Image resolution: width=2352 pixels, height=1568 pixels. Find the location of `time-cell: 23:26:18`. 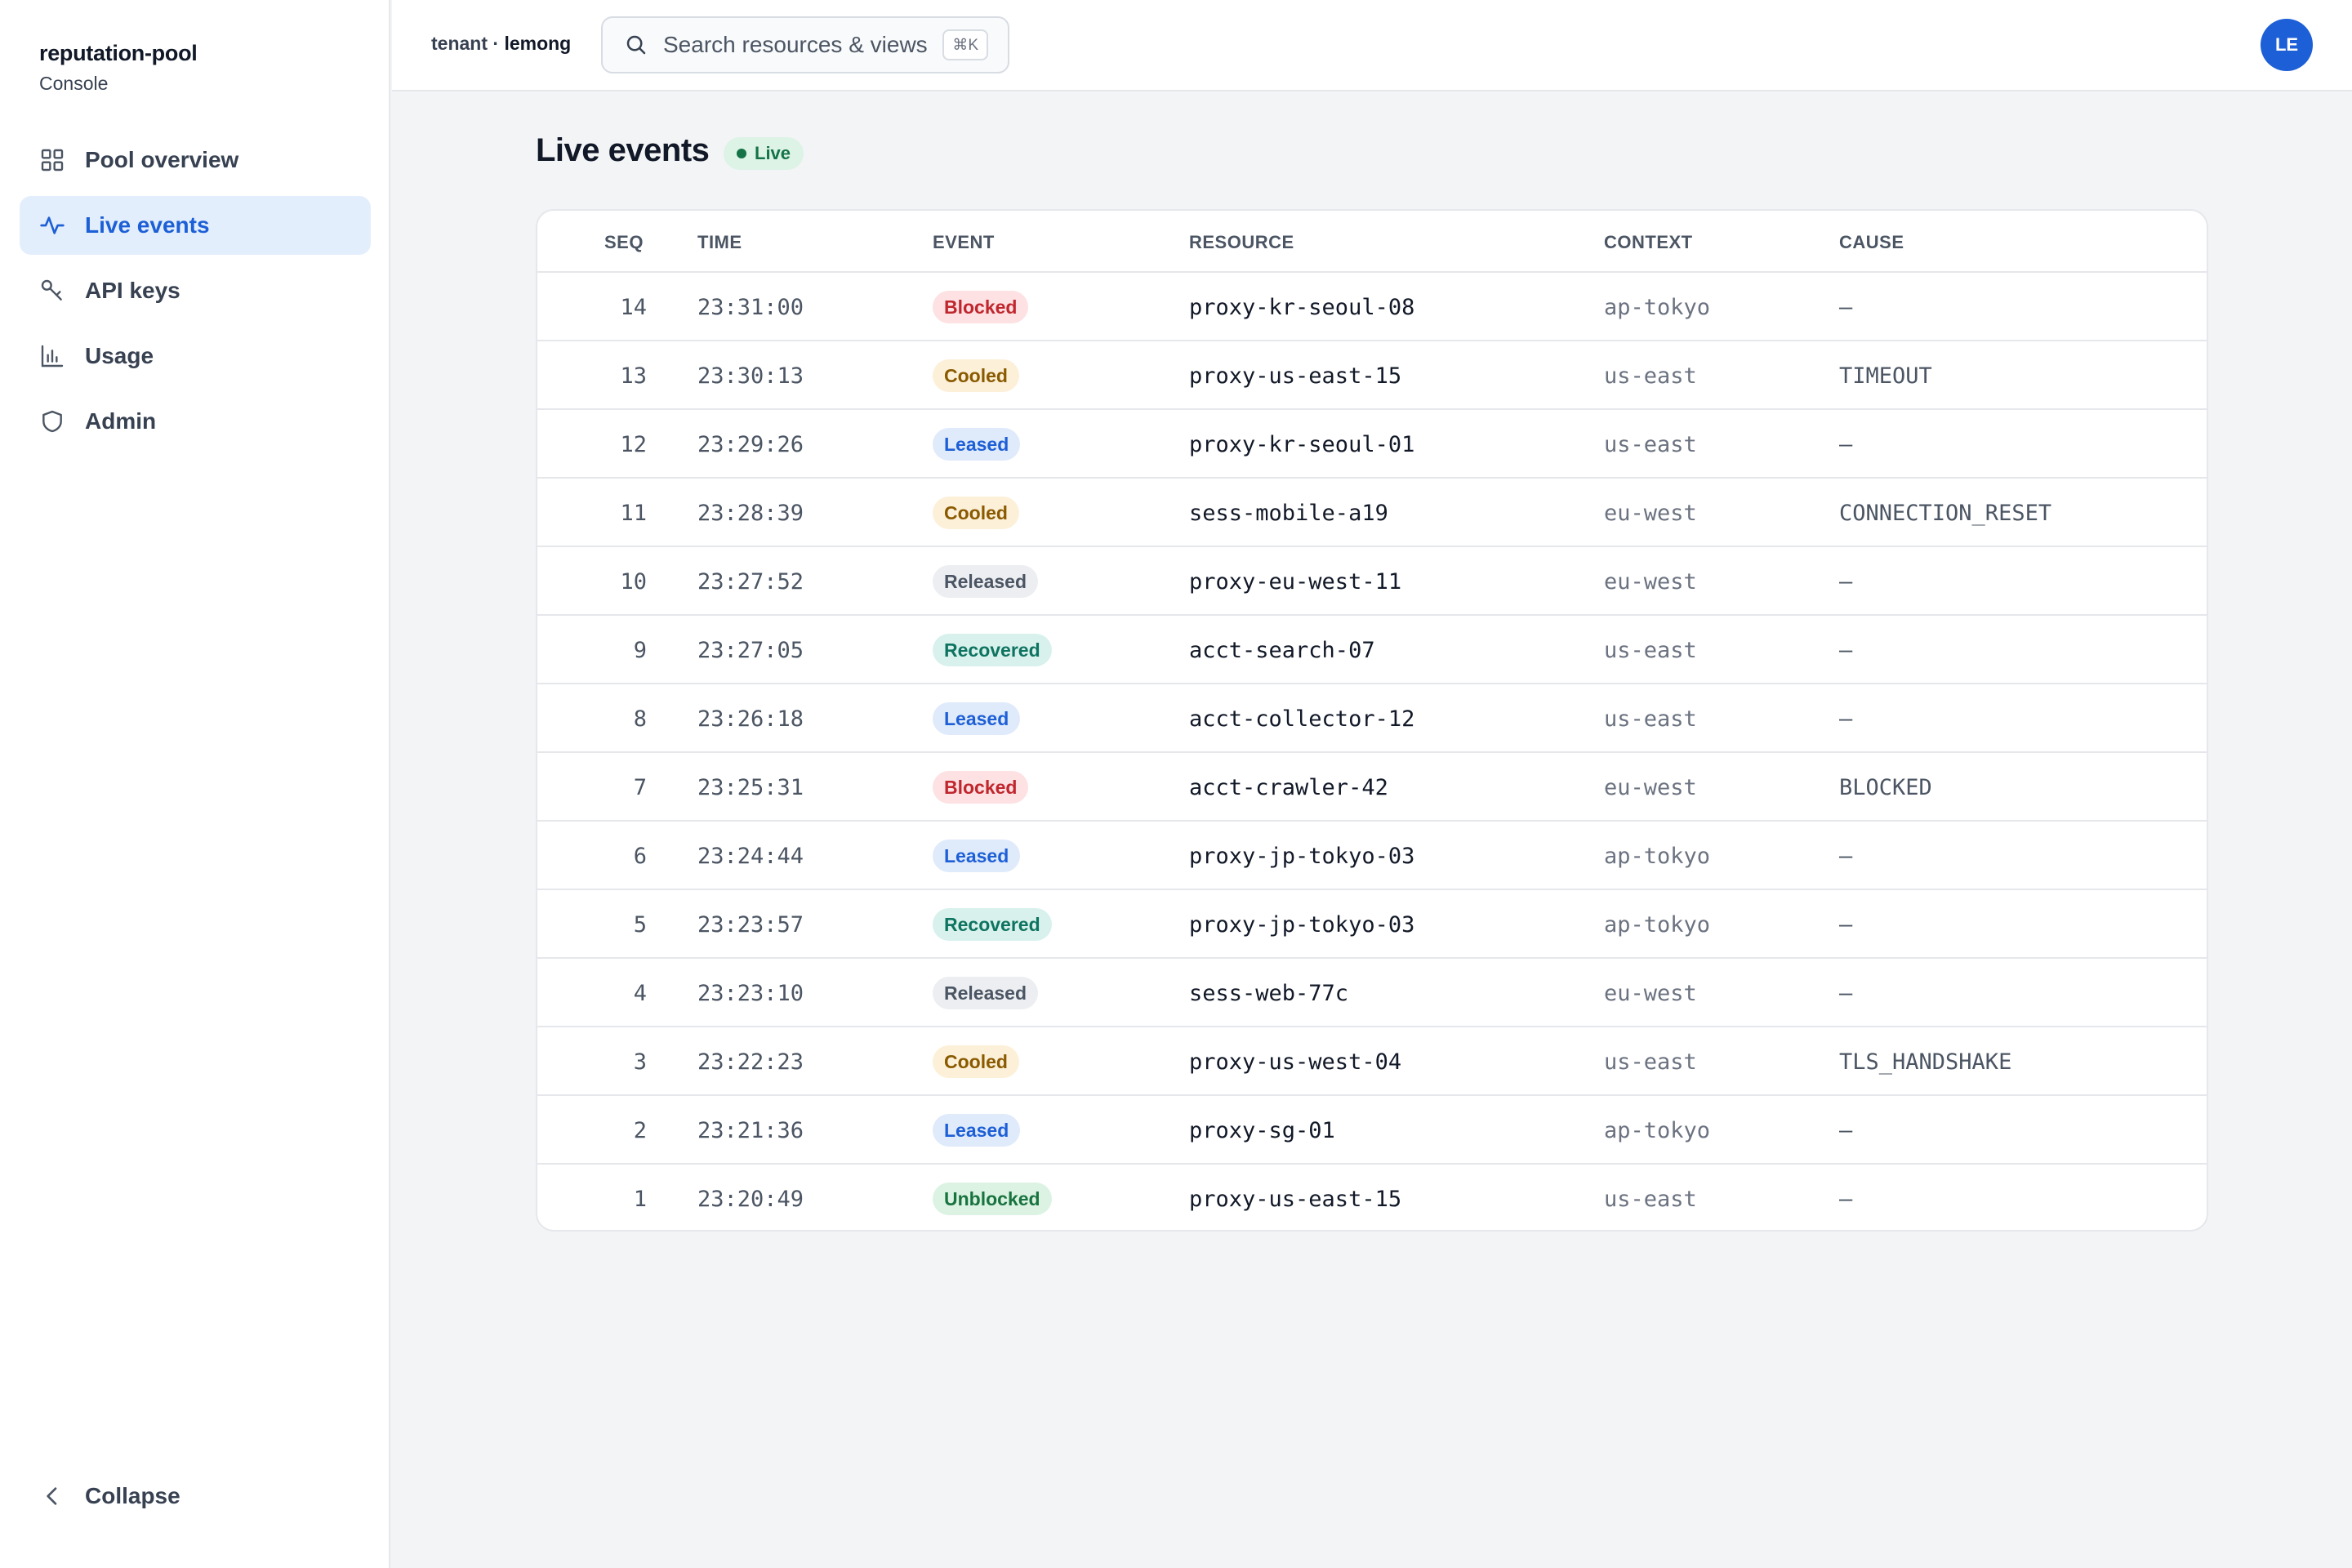

time-cell: 23:26:18 is located at coordinates (750, 719).